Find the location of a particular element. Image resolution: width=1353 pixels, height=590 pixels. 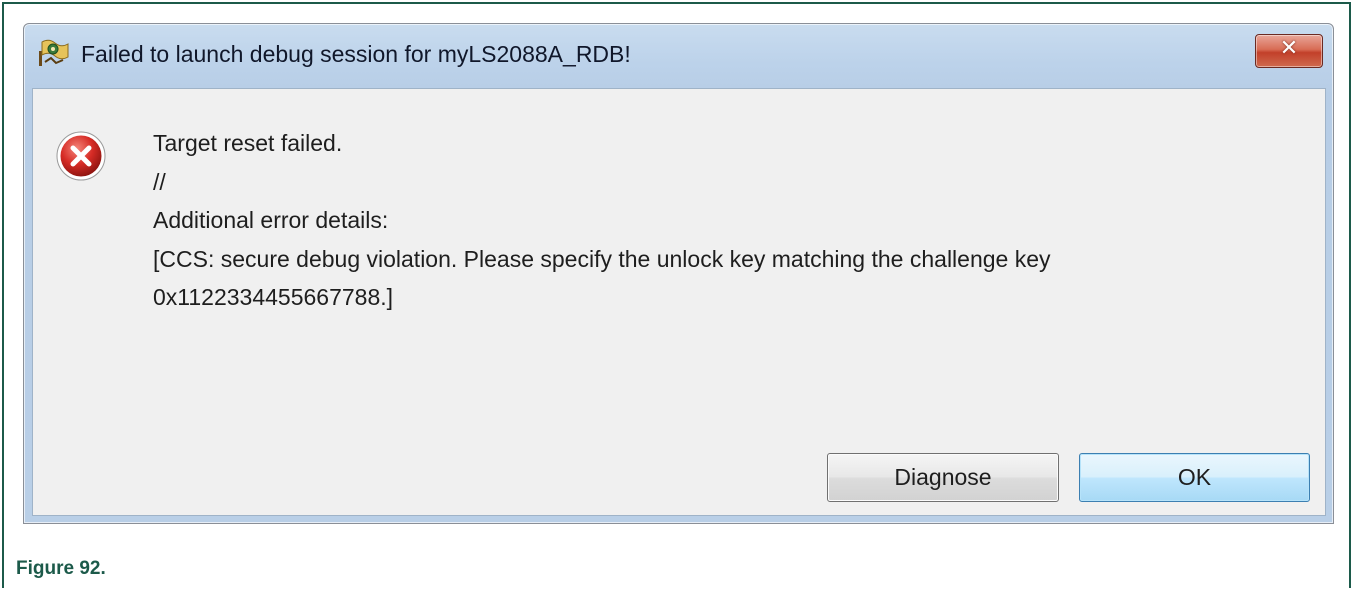

close-button: ✕ is located at coordinates (1289, 51).